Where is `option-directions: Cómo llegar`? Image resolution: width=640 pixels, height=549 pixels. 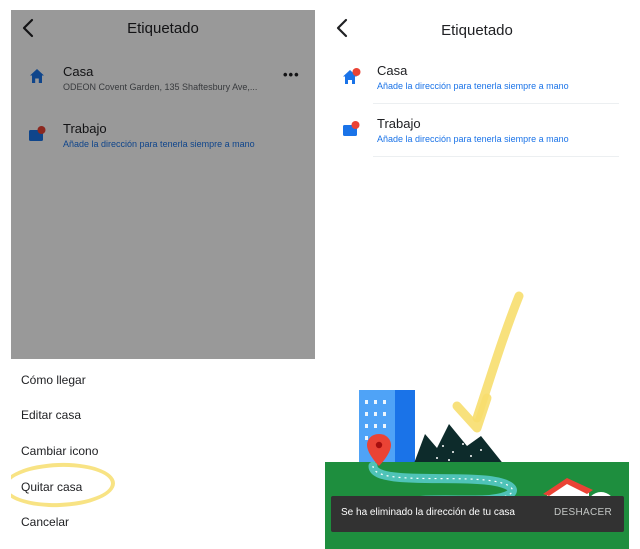
option-directions: Cómo llegar is located at coordinates (53, 380).